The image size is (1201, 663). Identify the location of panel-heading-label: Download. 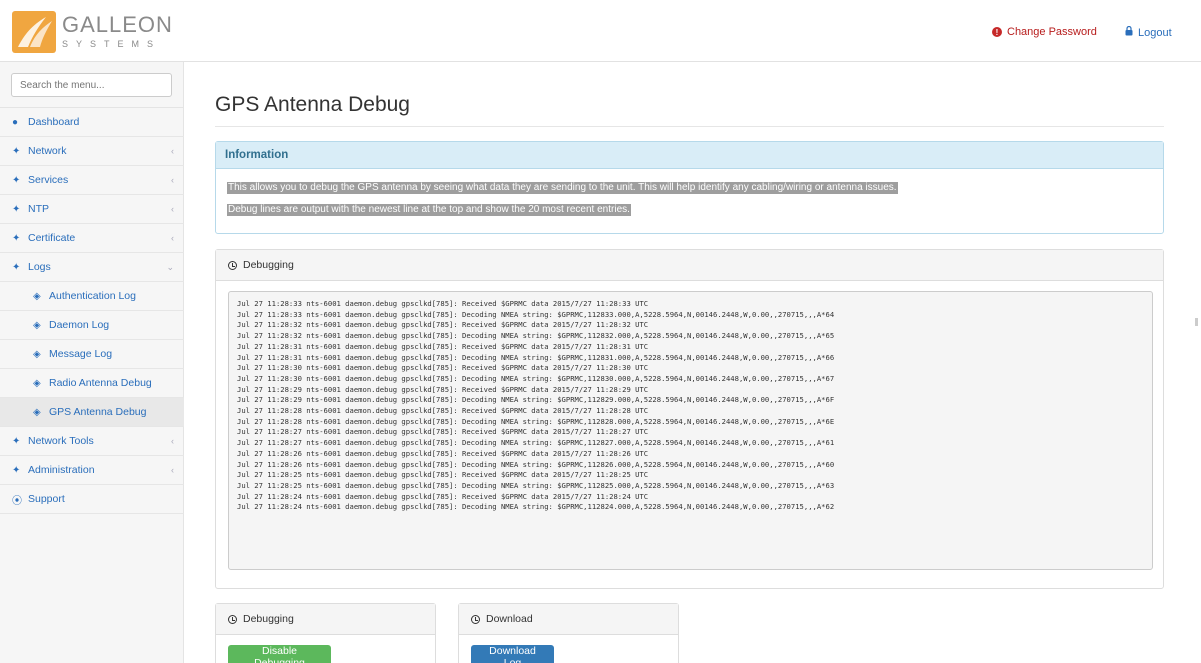
(509, 619).